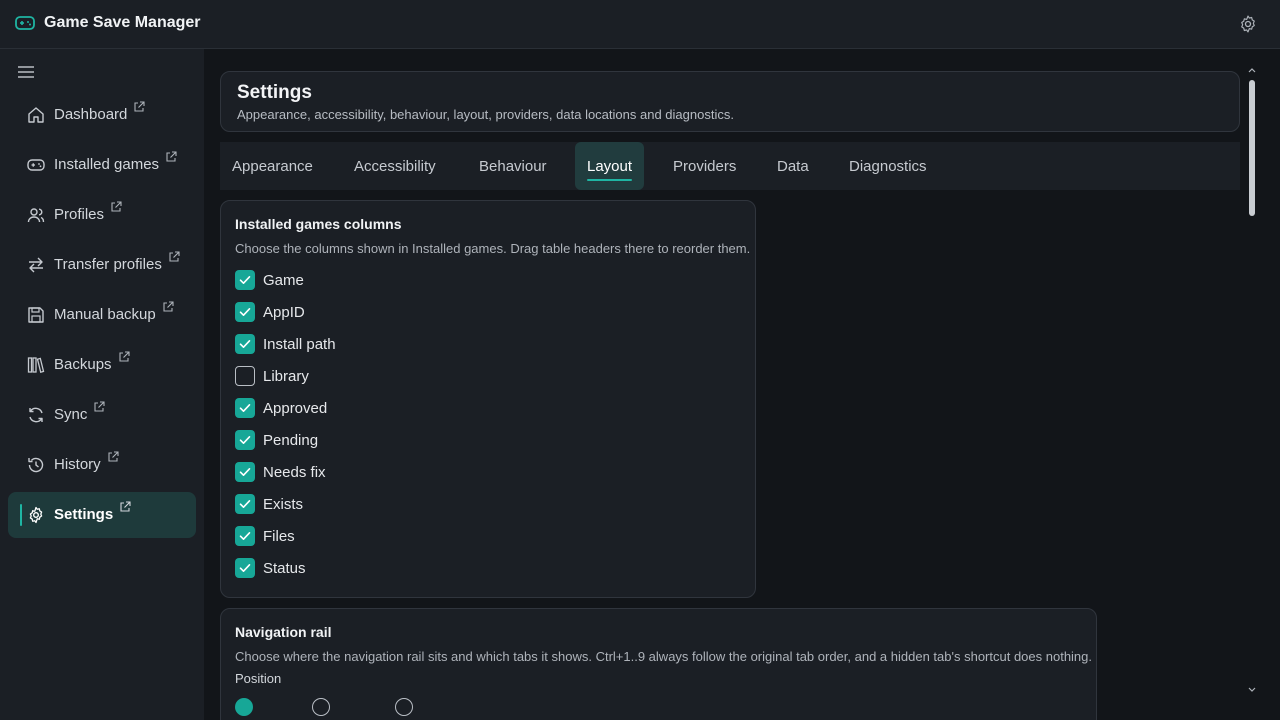 The width and height of the screenshot is (1280, 720). What do you see at coordinates (279, 536) in the screenshot?
I see `checkbox-label: Files` at bounding box center [279, 536].